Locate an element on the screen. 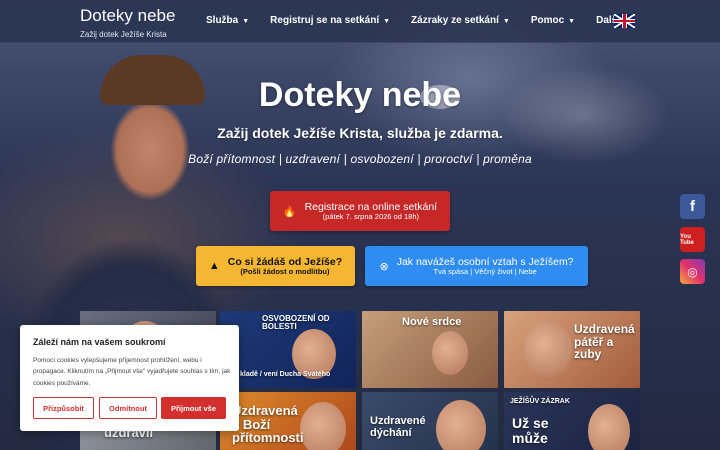 This screenshot has height=450, width=720. video-caption: Uzdravená pátěř a zuby is located at coordinates (604, 342).